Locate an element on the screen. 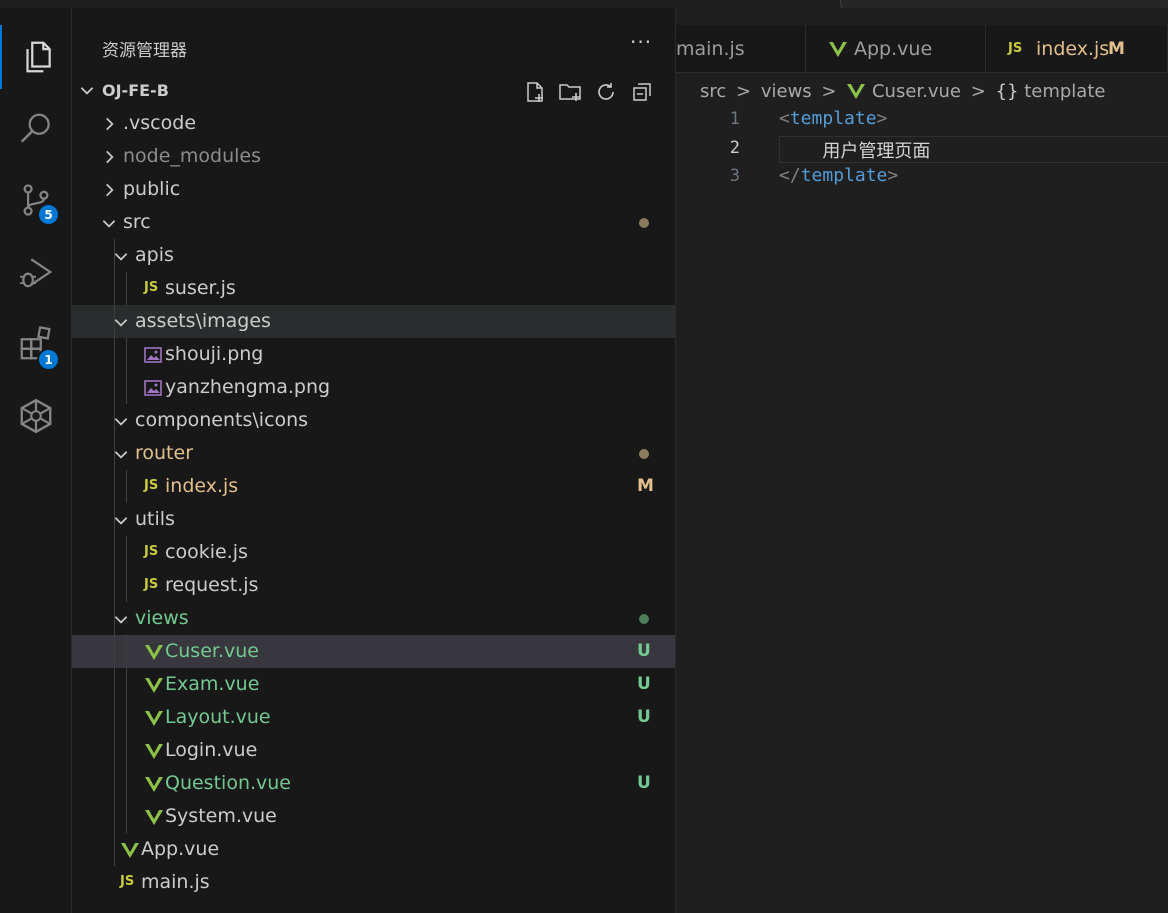 Image resolution: width=1168 pixels, height=913 pixels. tree-file: Cuser.vue U is located at coordinates (373, 651).